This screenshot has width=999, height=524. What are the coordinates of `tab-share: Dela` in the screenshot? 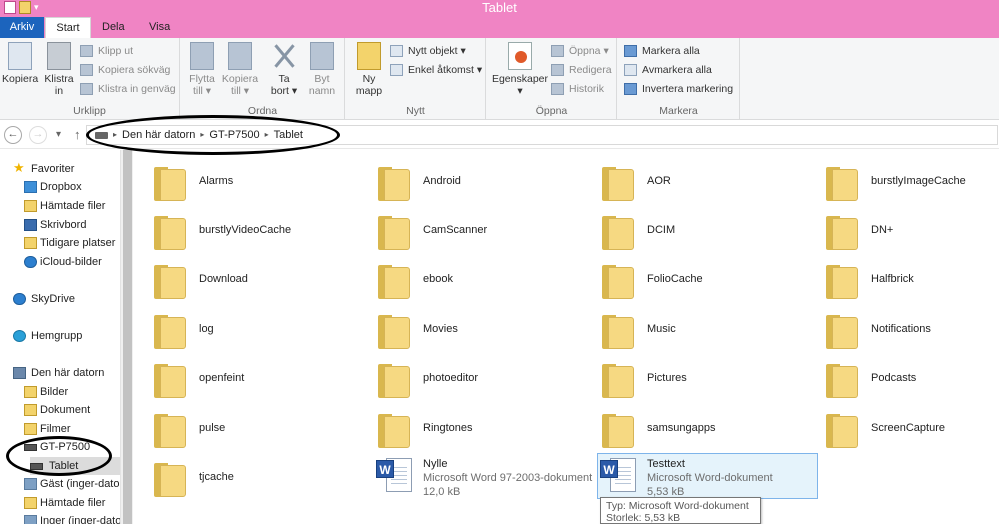 It's located at (113, 27).